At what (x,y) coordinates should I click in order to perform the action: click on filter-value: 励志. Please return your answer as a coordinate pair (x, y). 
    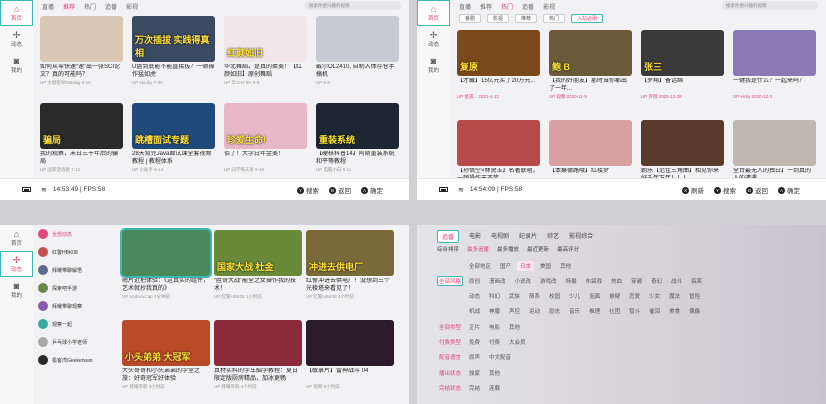
    Looking at the image, I should click on (554, 311).